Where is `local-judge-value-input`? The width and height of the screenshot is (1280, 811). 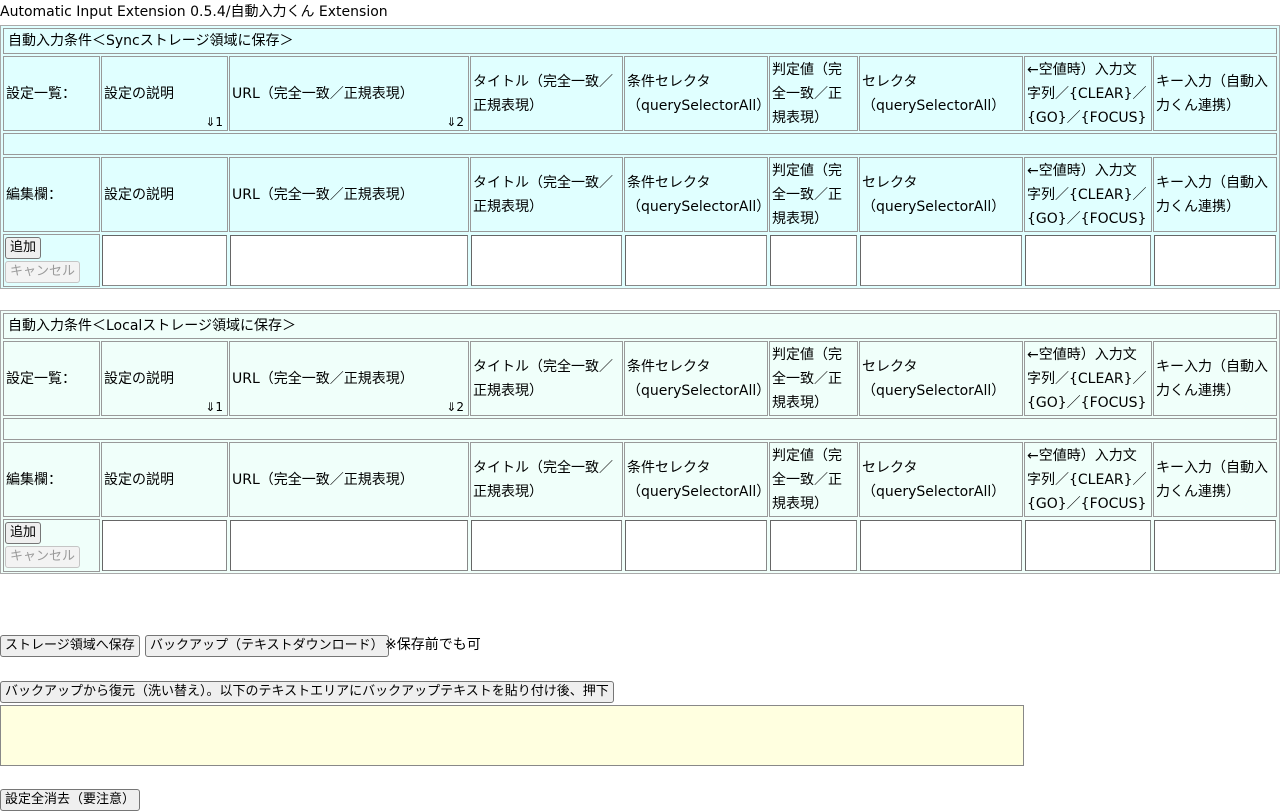 local-judge-value-input is located at coordinates (813, 545).